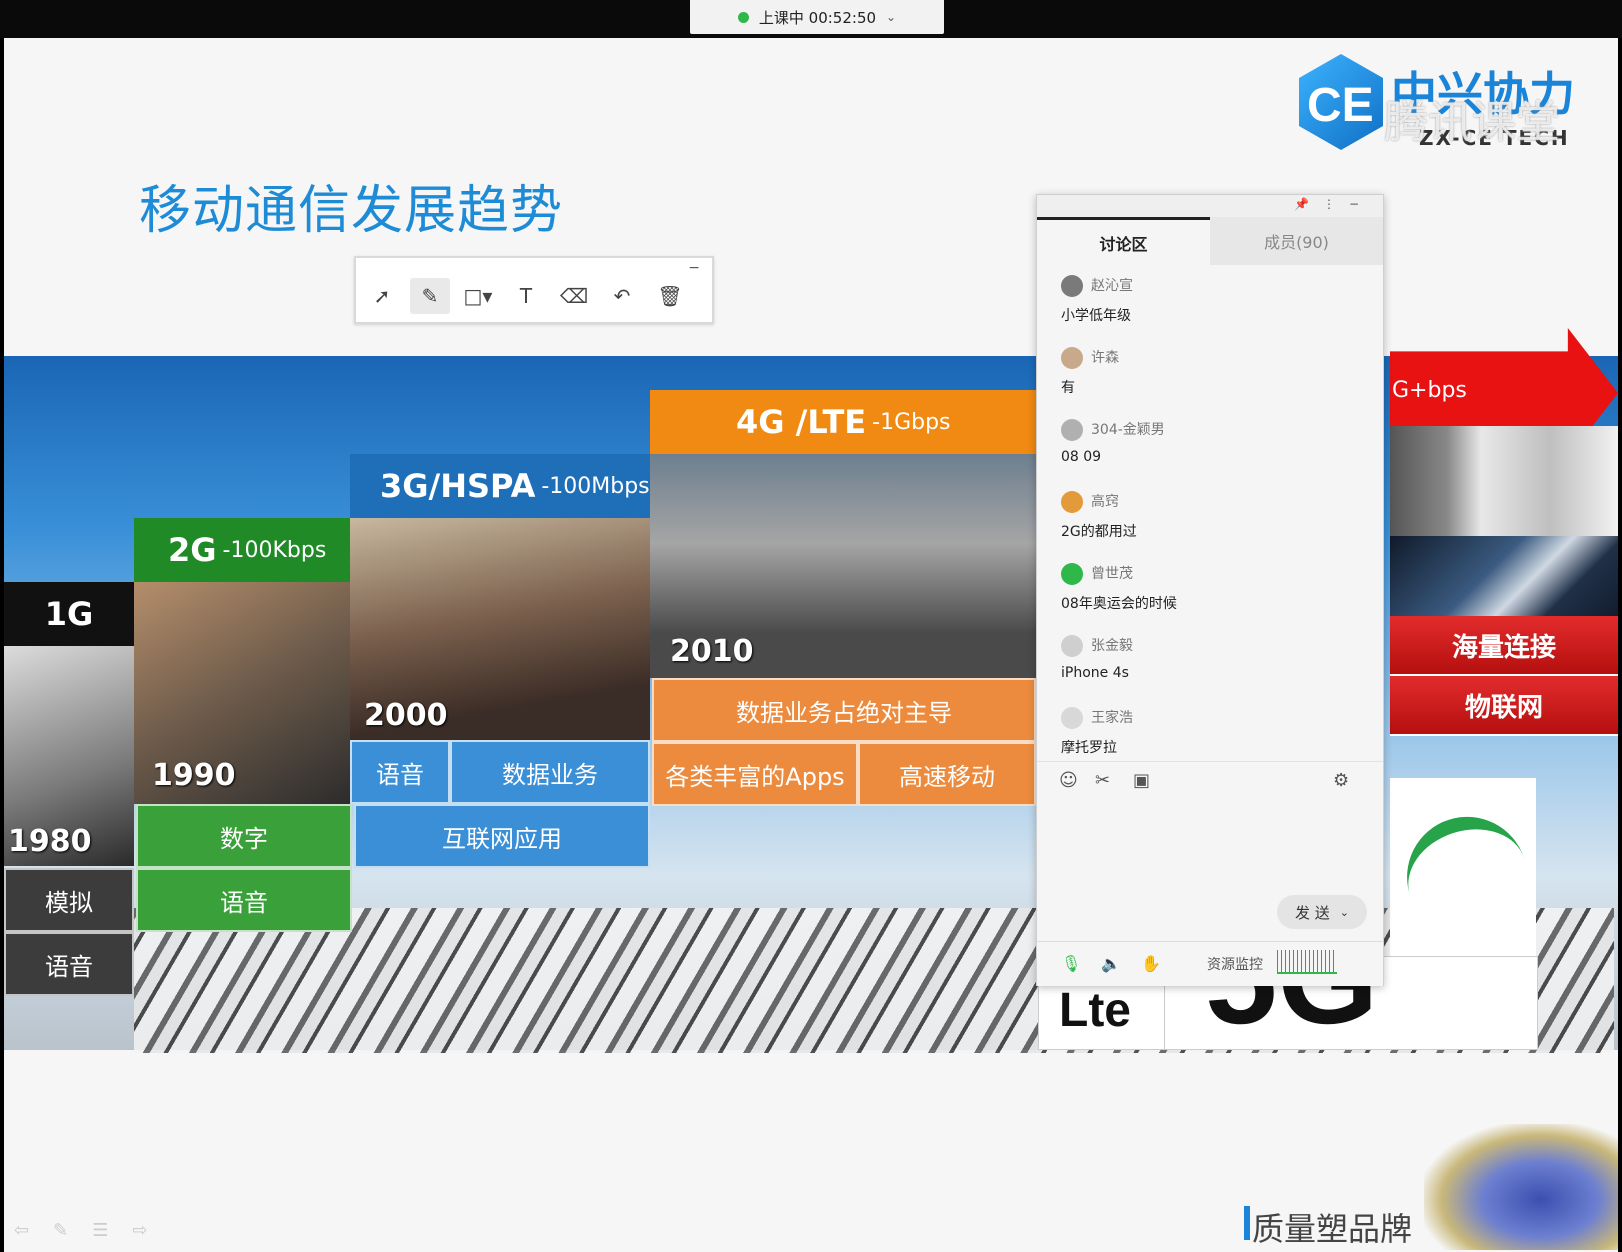 This screenshot has width=1622, height=1252. Describe the element at coordinates (1521, 1187) in the screenshot. I see `game-character-image` at that location.